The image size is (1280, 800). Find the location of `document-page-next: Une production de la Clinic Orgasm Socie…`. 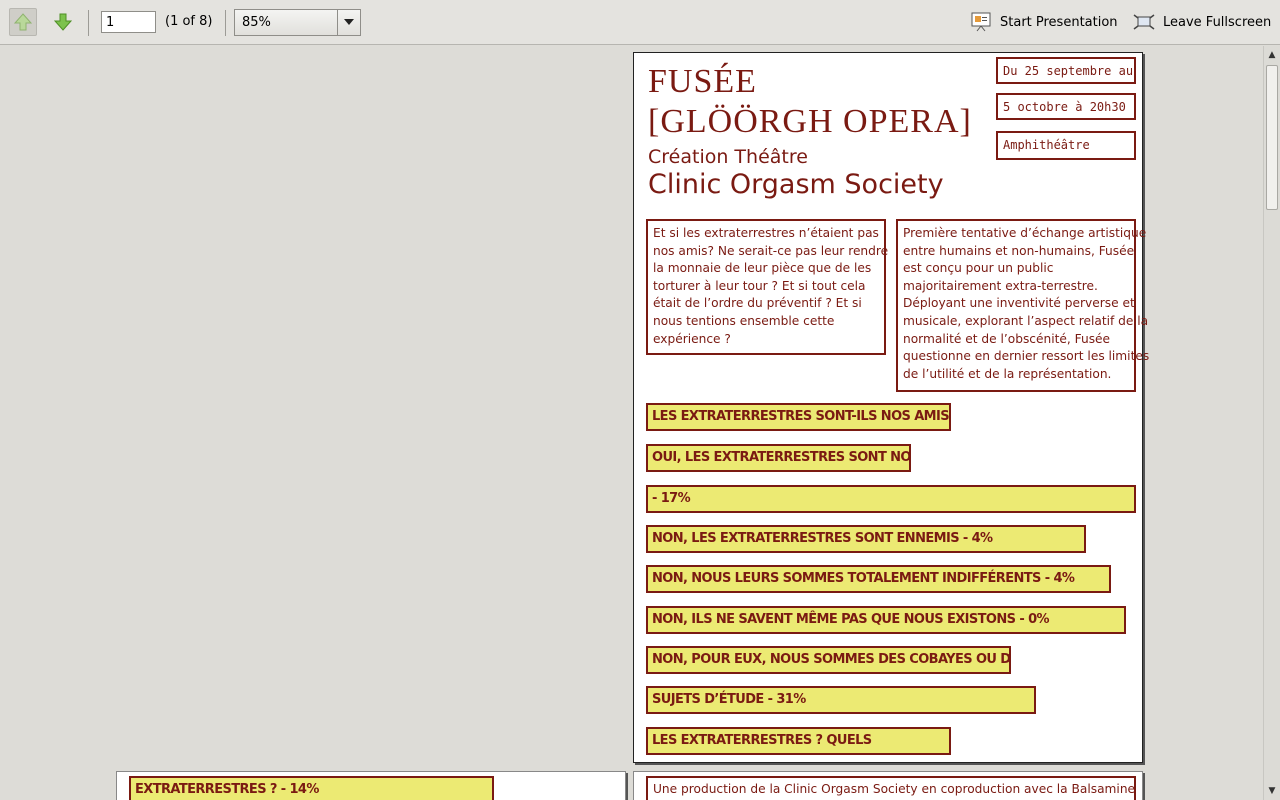

document-page-next: Une production de la Clinic Orgasm Socie… is located at coordinates (888, 785).